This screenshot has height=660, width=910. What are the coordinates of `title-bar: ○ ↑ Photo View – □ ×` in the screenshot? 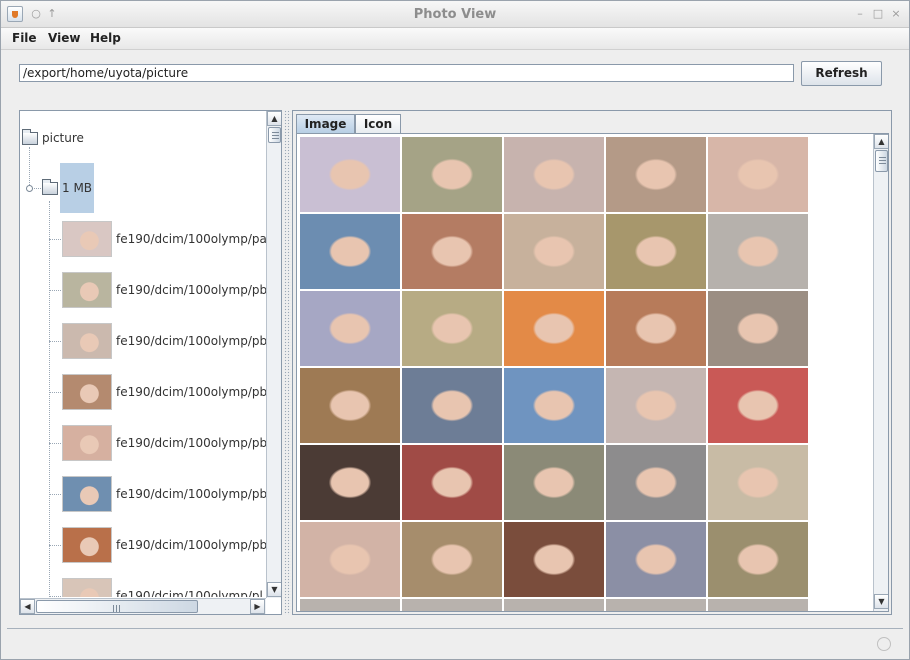 It's located at (455, 14).